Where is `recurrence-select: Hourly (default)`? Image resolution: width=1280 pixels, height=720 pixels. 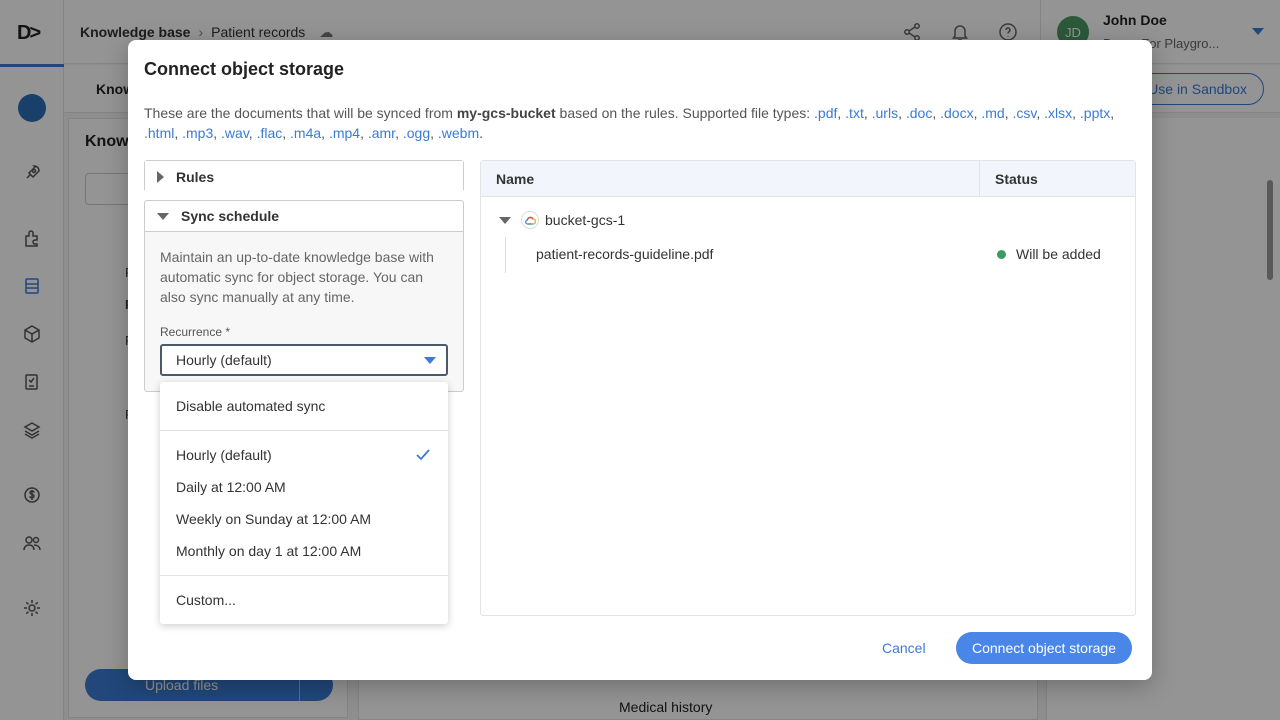 recurrence-select: Hourly (default) is located at coordinates (304, 360).